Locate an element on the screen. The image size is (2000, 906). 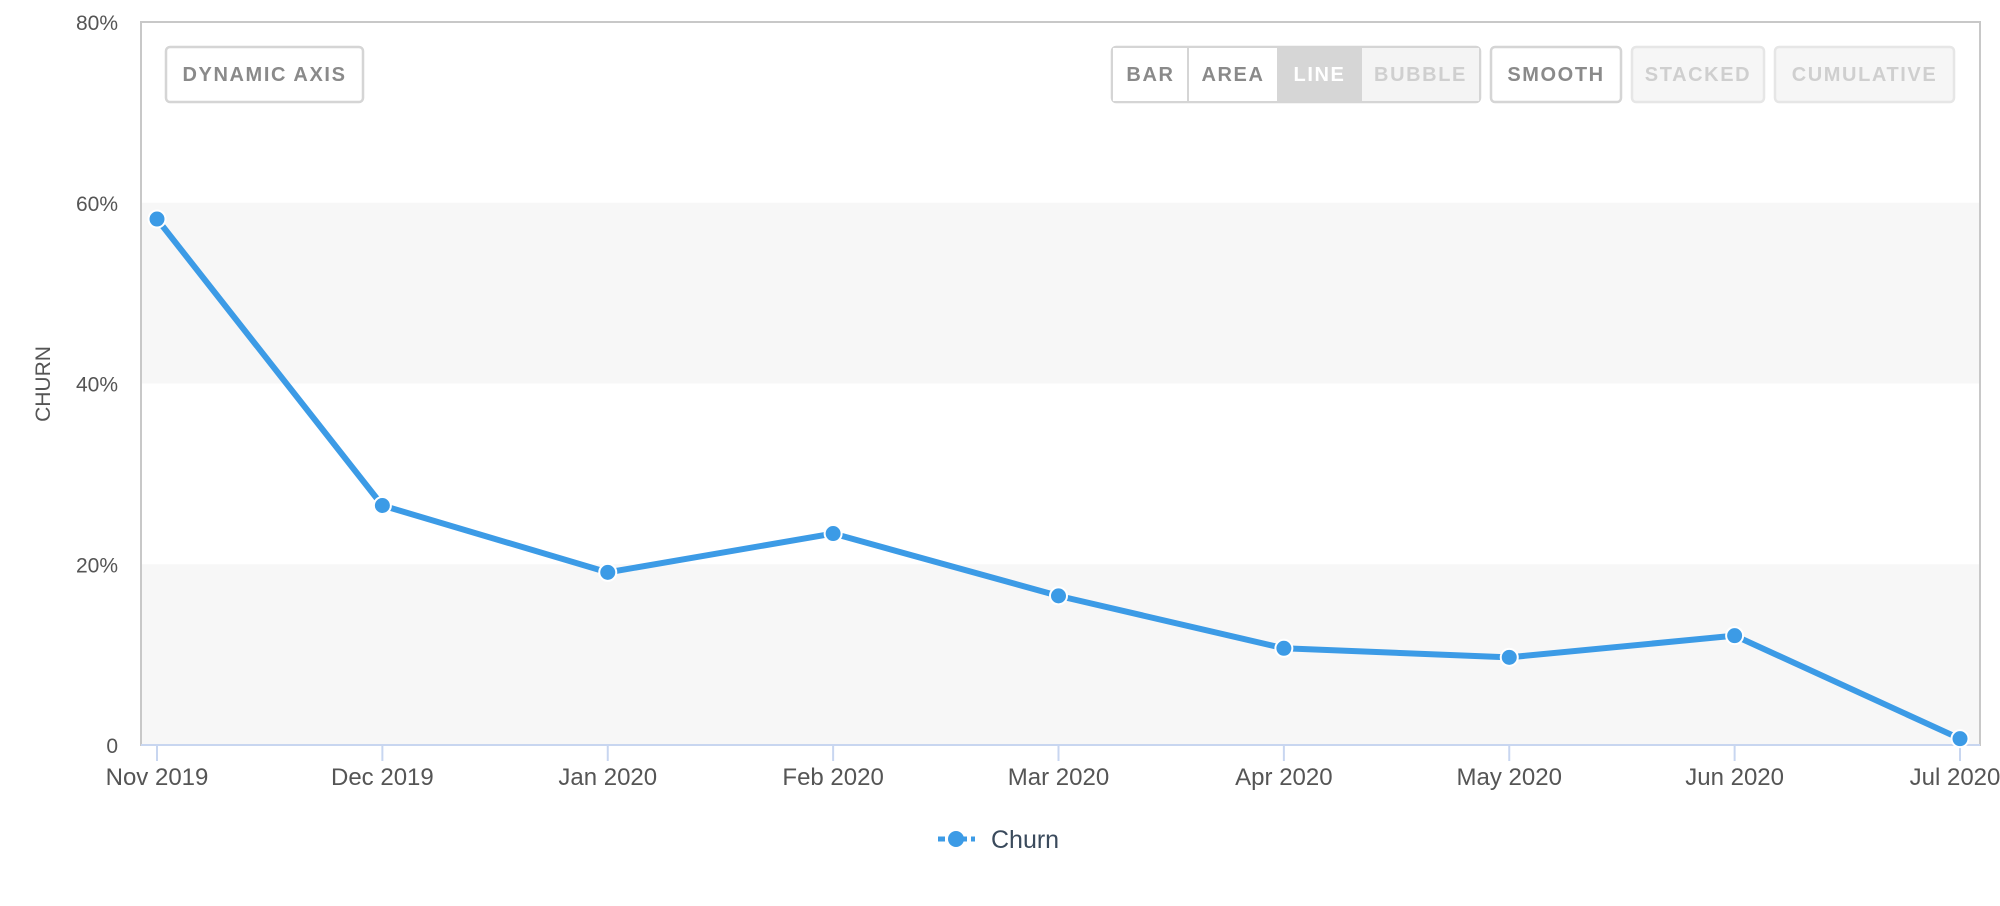
x-tick-label: Dec 2019 is located at coordinates (382, 777).